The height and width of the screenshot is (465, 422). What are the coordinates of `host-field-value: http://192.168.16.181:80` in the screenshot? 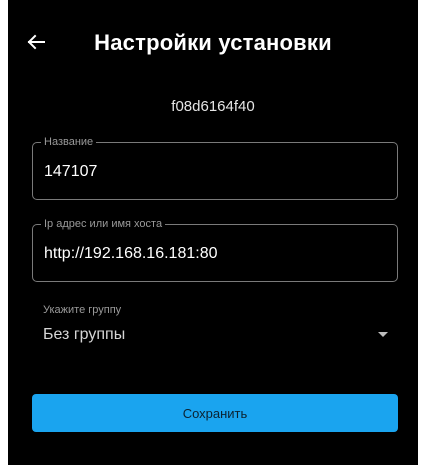 It's located at (130, 254).